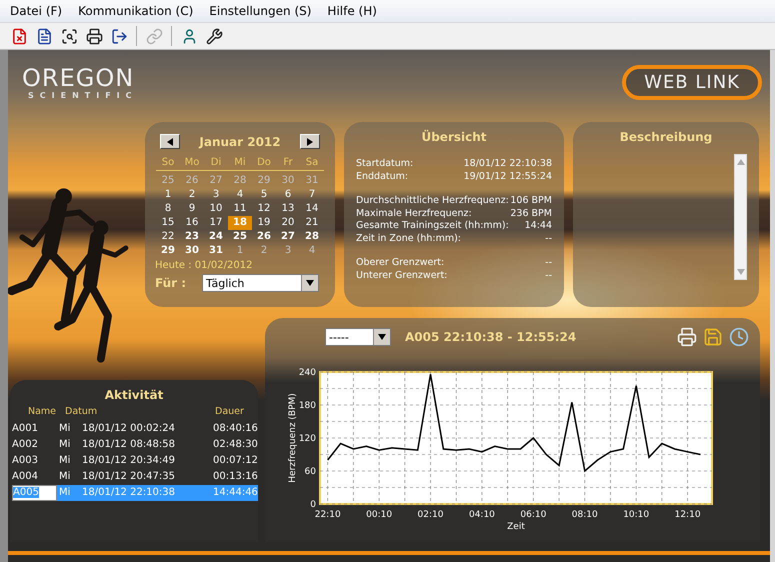  Describe the element at coordinates (516, 527) in the screenshot. I see `x-axis-label: Zeit` at that location.